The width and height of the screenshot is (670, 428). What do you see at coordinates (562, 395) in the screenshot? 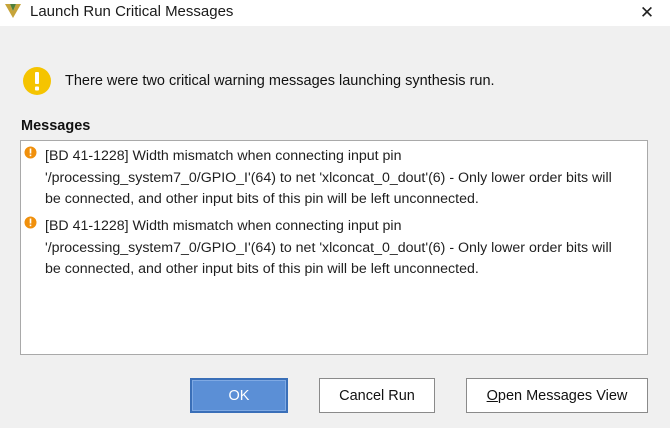
I see `button-label: pen Messages View` at bounding box center [562, 395].